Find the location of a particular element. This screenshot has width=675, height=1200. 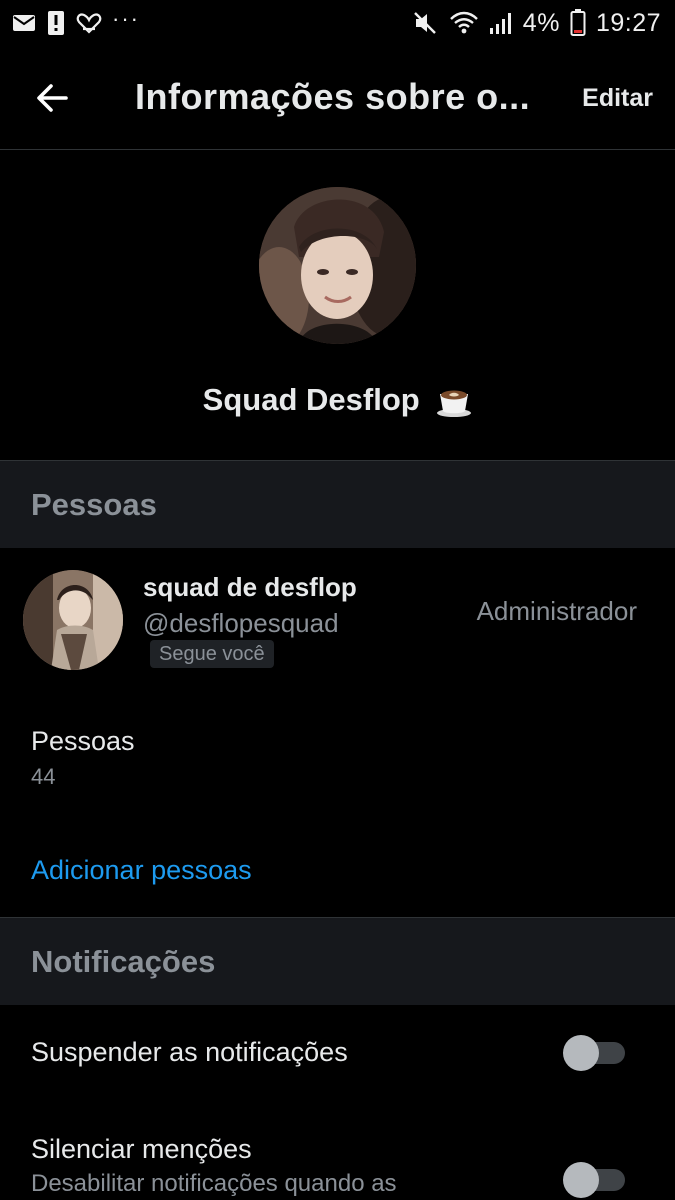

status-bar-right: 4% 19:27 is located at coordinates (537, 23).